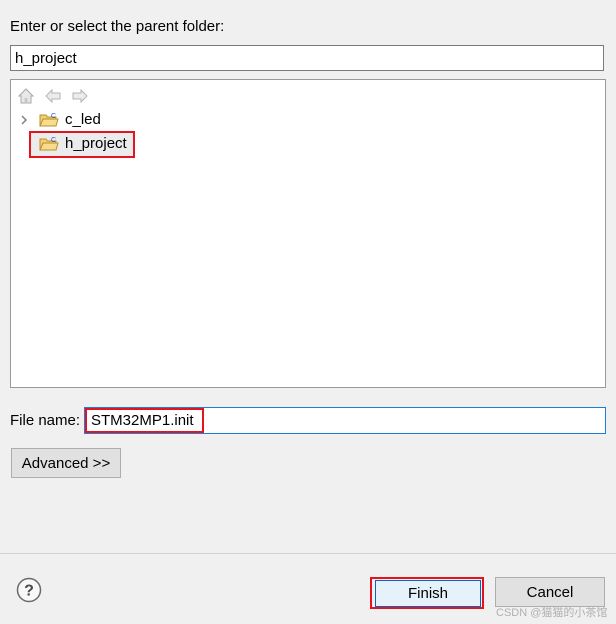 Image resolution: width=616 pixels, height=624 pixels. What do you see at coordinates (53, 96) in the screenshot?
I see `back-arrow-icon` at bounding box center [53, 96].